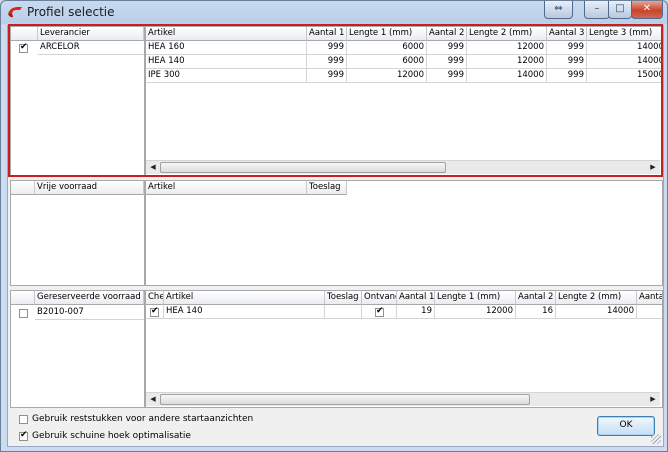 The height and width of the screenshot is (452, 668). What do you see at coordinates (77, 349) in the screenshot?
I see `reserved-stock-list: Gereserveerde voorraad B2010-007` at bounding box center [77, 349].